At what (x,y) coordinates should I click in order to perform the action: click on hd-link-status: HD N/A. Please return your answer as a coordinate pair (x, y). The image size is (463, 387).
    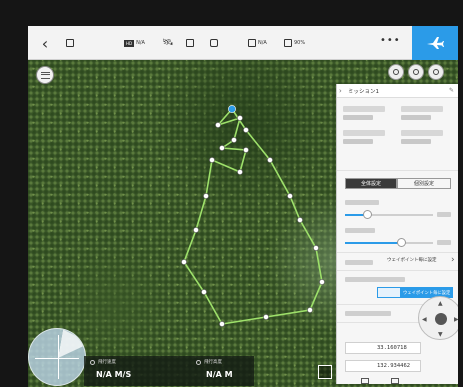
    Looking at the image, I should click on (134, 43).